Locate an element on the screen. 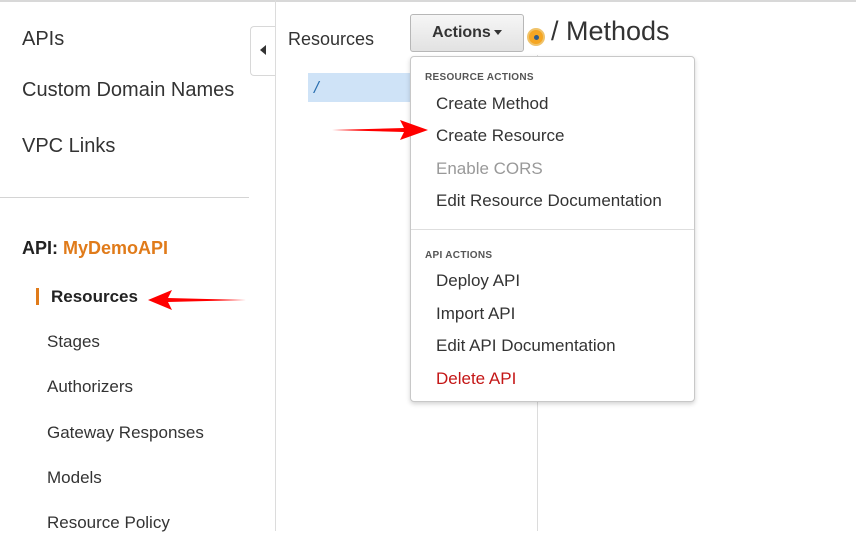 Image resolution: width=856 pixels, height=533 pixels. menu-item-enable-cors: Enable CORS is located at coordinates (489, 168).